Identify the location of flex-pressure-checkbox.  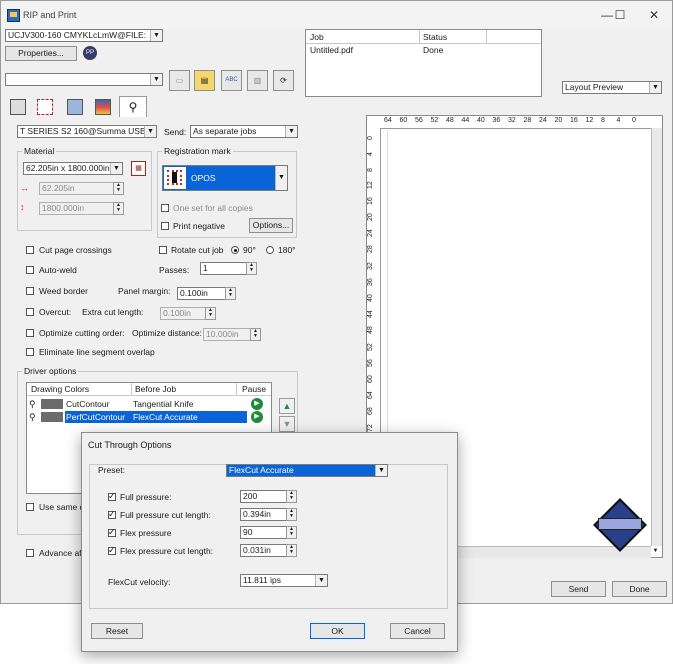
(112, 532).